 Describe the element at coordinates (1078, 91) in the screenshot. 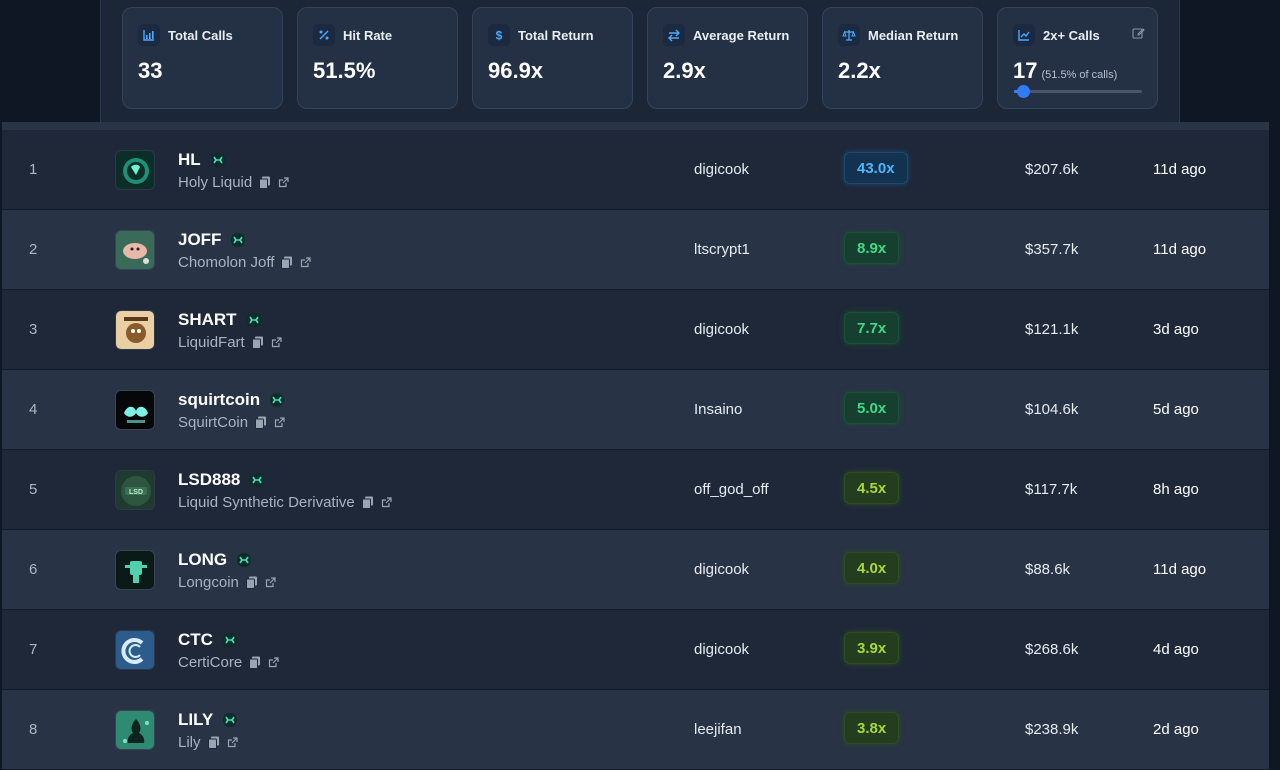

I see `threshold-slider` at that location.